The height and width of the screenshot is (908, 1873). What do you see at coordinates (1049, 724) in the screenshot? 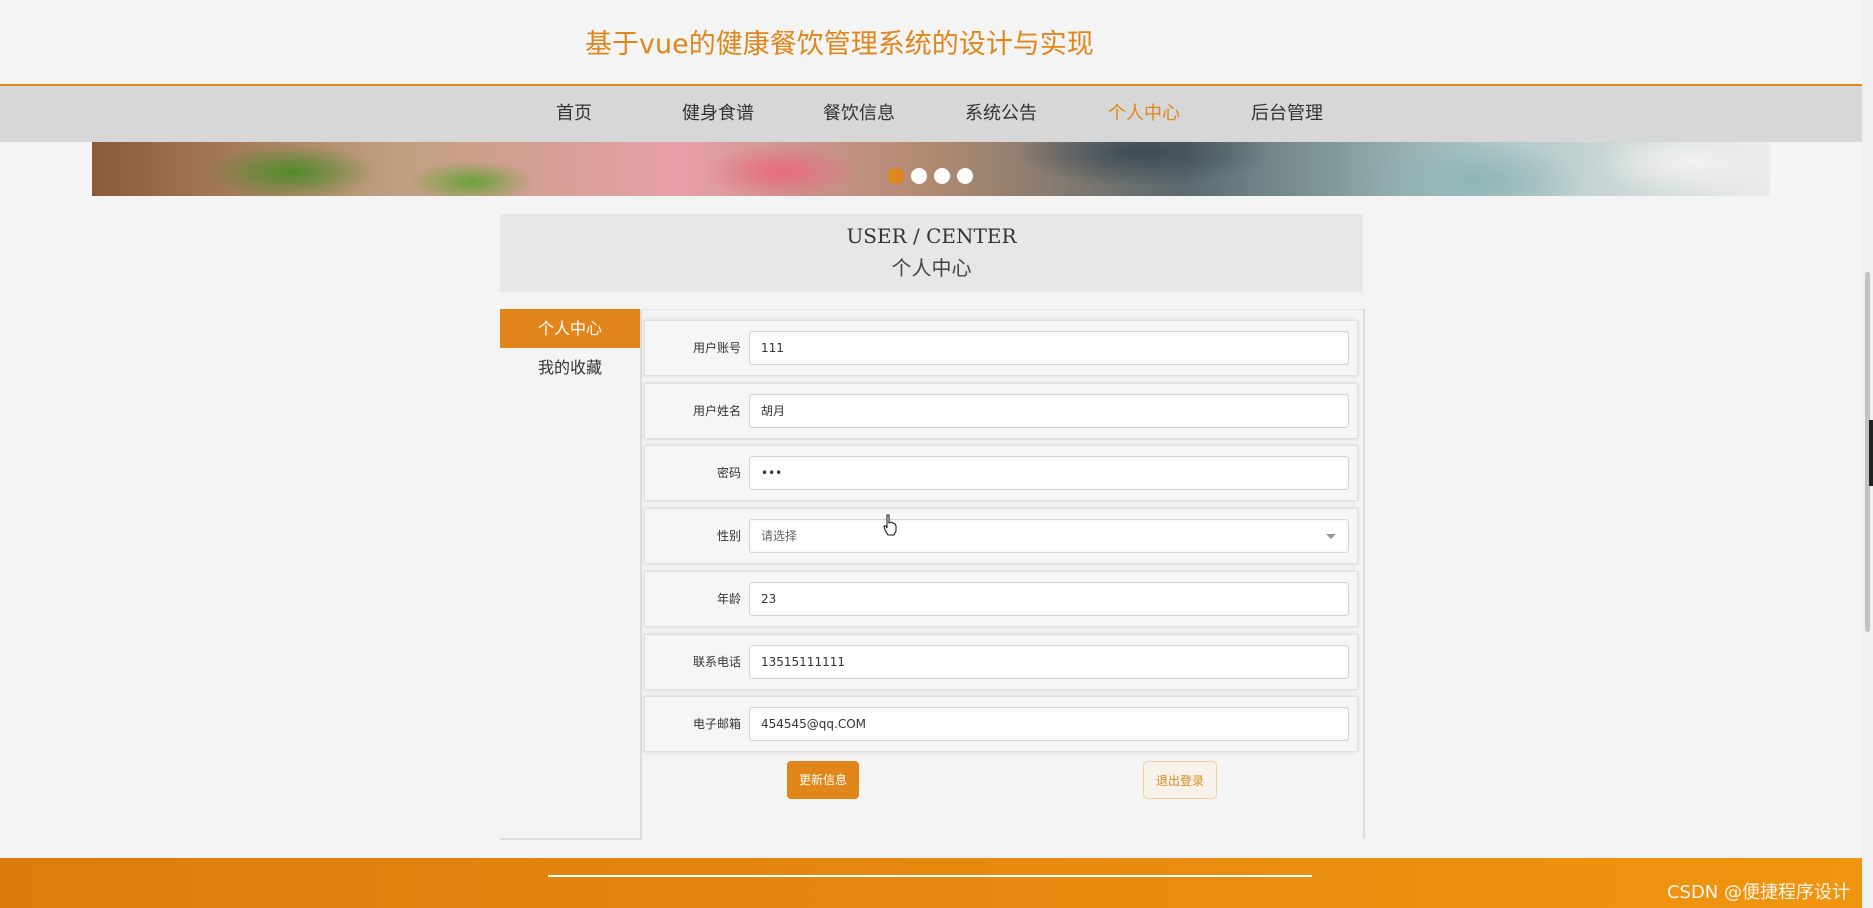
I see `email-input: 454545@qq.COM` at bounding box center [1049, 724].